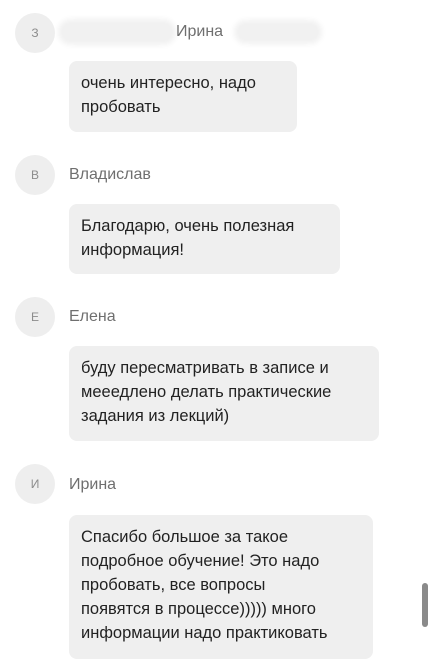  I want to click on avatar: З, so click(35, 33).